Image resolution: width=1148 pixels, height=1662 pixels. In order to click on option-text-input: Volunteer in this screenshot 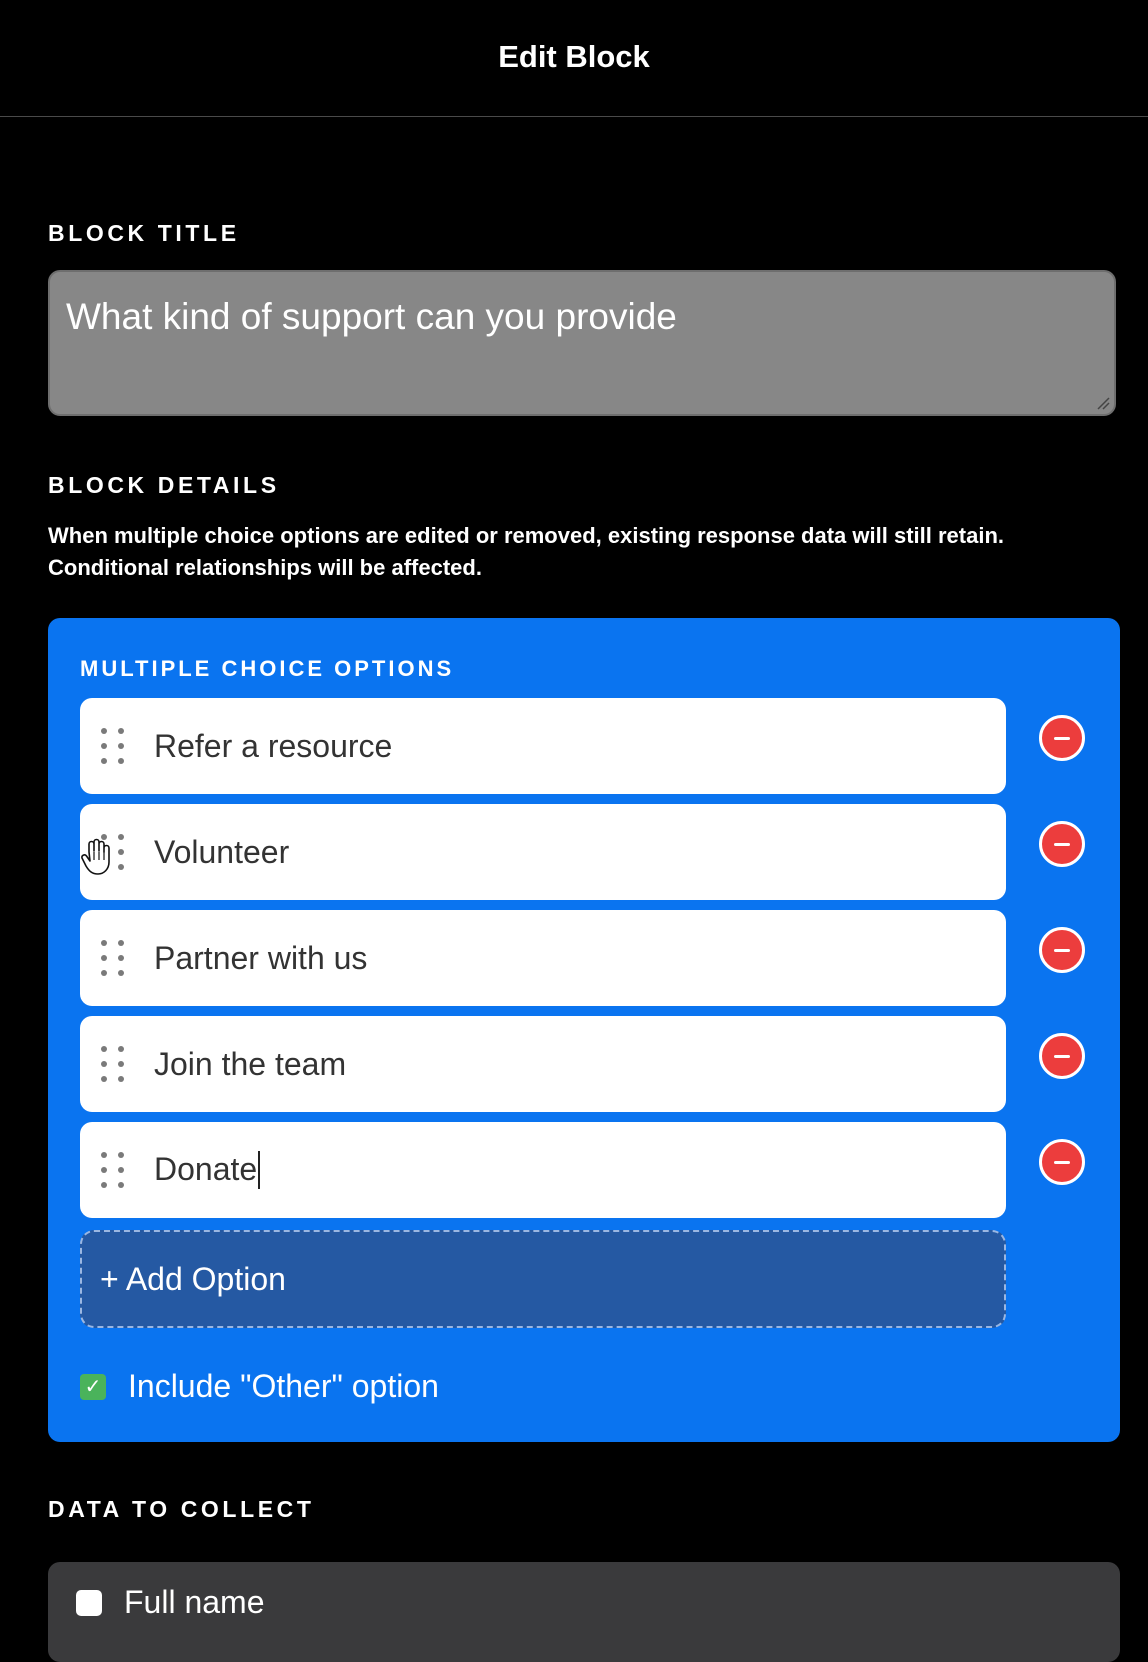, I will do `click(221, 852)`.